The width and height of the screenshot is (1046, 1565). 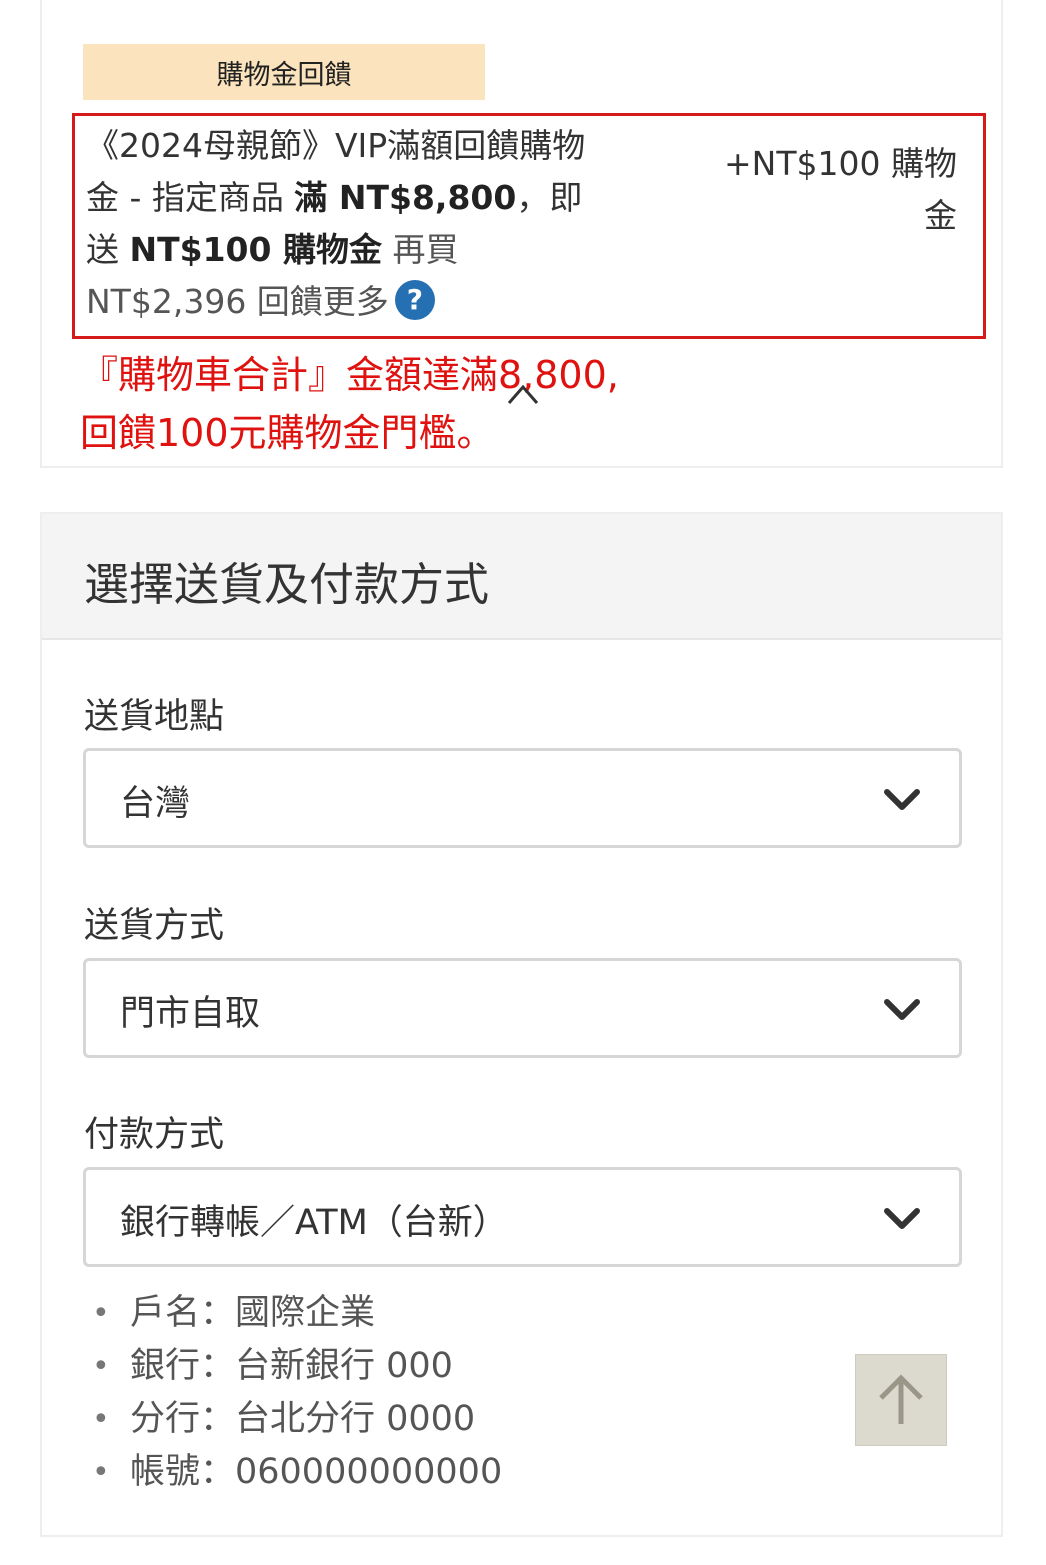 What do you see at coordinates (405, 197) in the screenshot?
I see `promo-threshold: 滿 NT$8,800` at bounding box center [405, 197].